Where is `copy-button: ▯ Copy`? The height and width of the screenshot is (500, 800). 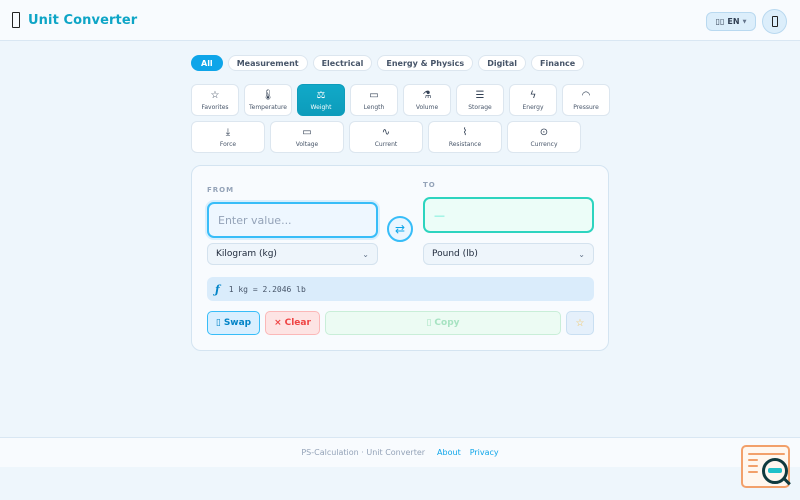
copy-button: ▯ Copy is located at coordinates (443, 323).